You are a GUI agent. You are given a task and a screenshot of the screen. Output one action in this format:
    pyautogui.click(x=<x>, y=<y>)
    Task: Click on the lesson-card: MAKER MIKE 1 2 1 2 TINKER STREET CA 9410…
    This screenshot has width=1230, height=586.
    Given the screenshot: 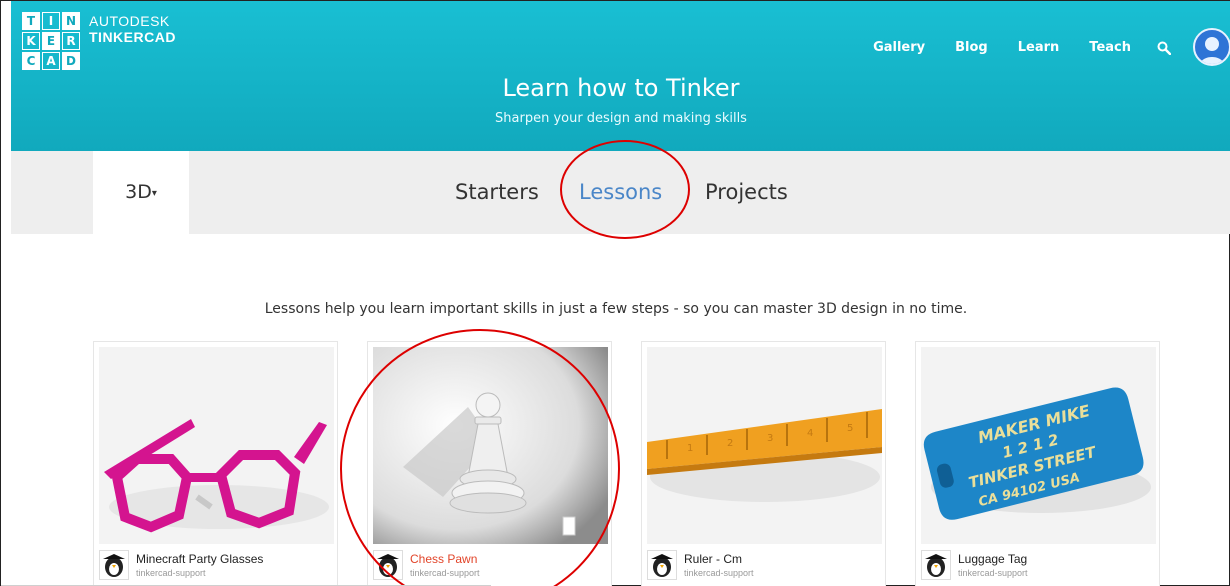 What is the action you would take?
    pyautogui.click(x=1037, y=463)
    